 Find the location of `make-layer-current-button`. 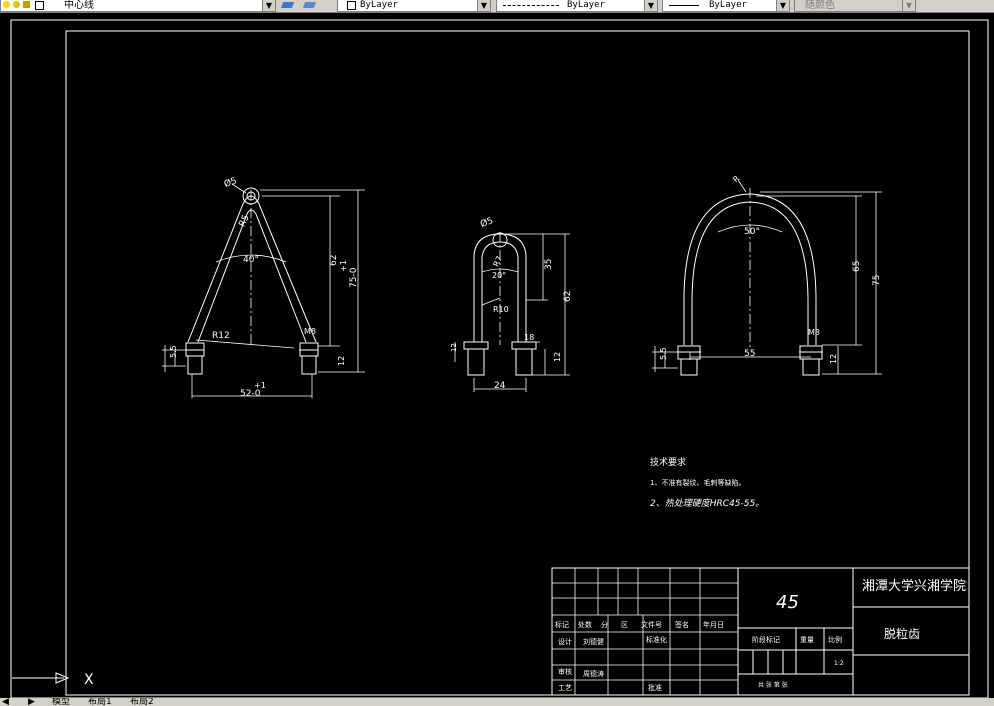

make-layer-current-button is located at coordinates (288, 5).